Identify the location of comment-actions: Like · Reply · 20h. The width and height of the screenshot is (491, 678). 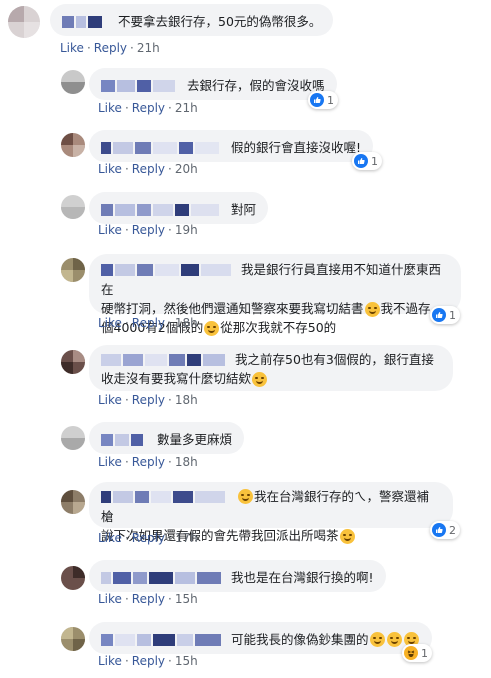
(148, 169).